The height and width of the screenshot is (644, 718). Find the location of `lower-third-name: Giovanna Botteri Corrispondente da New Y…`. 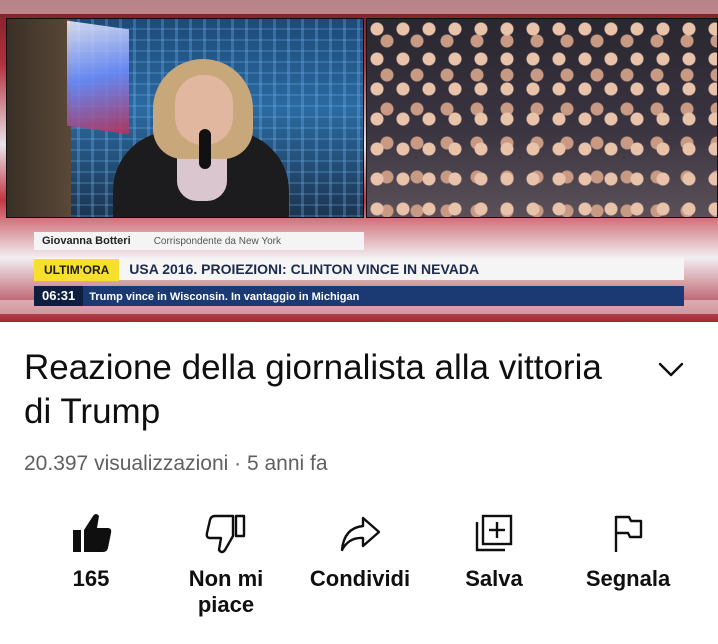

lower-third-name: Giovanna Botteri Corrispondente da New Y… is located at coordinates (199, 241).